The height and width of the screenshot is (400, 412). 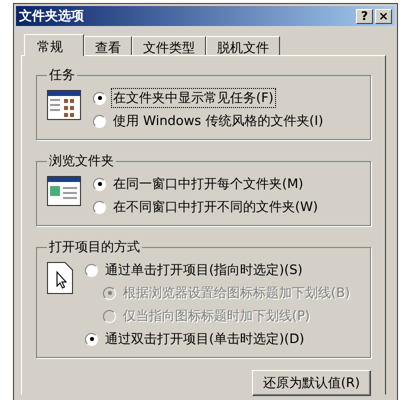 I want to click on close-button: ×, so click(x=383, y=16).